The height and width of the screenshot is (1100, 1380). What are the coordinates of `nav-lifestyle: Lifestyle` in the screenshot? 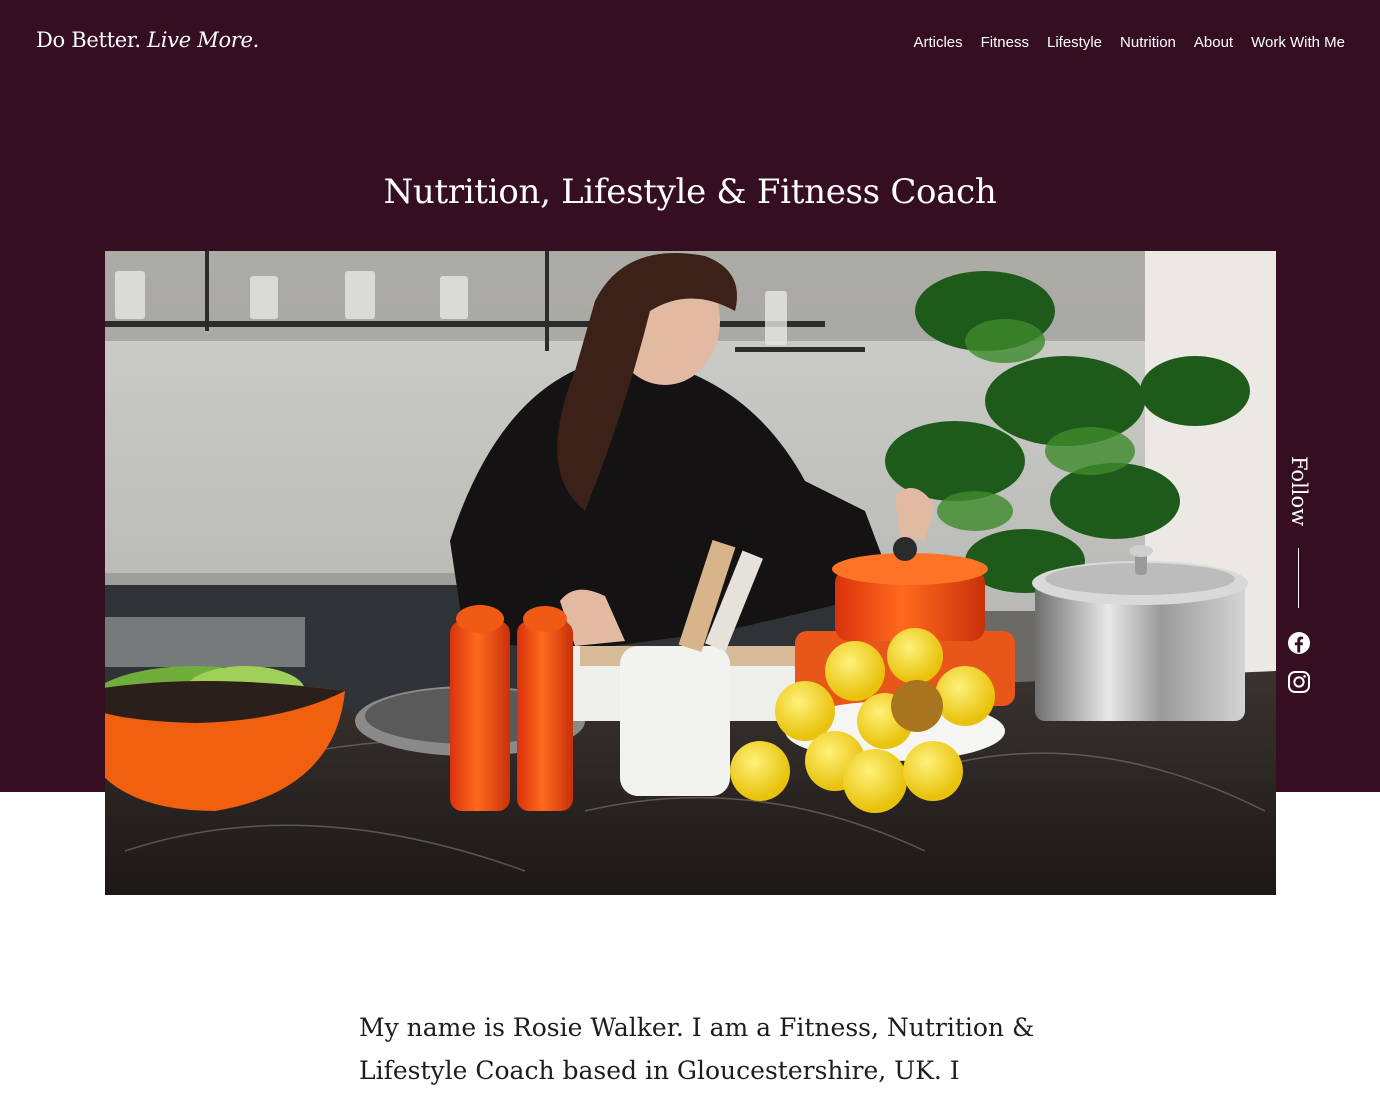 It's located at (1074, 42).